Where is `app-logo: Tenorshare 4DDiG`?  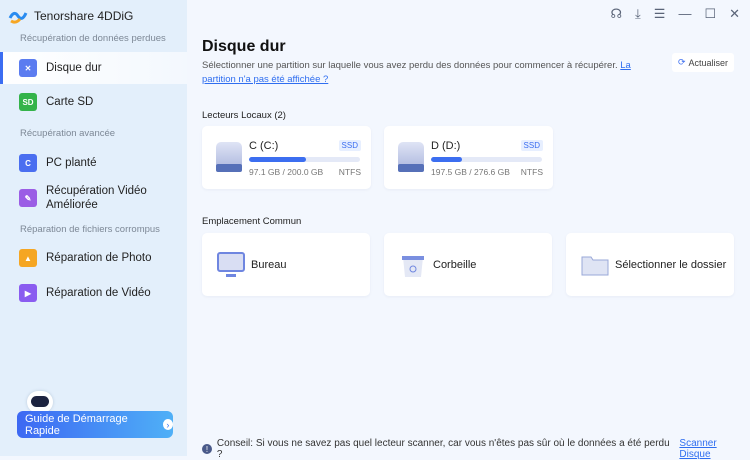 app-logo: Tenorshare 4DDiG is located at coordinates (70, 16).